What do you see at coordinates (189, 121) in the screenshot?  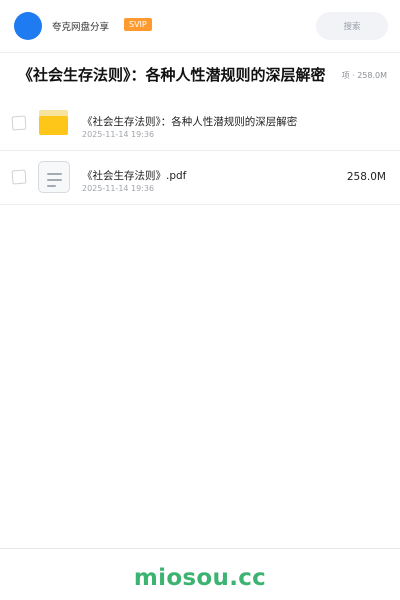 I see `file-name: 《社会生存法则》：各种人性潜规则的深层解密` at bounding box center [189, 121].